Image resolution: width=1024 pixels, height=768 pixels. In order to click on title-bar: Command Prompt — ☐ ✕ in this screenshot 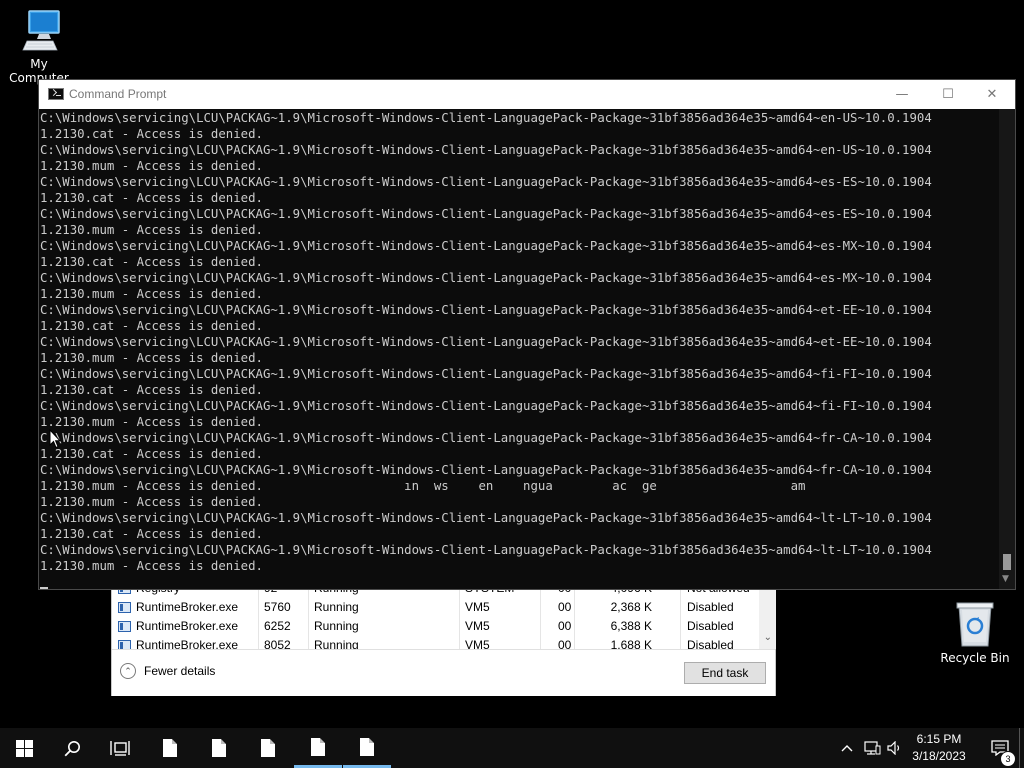, I will do `click(527, 94)`.